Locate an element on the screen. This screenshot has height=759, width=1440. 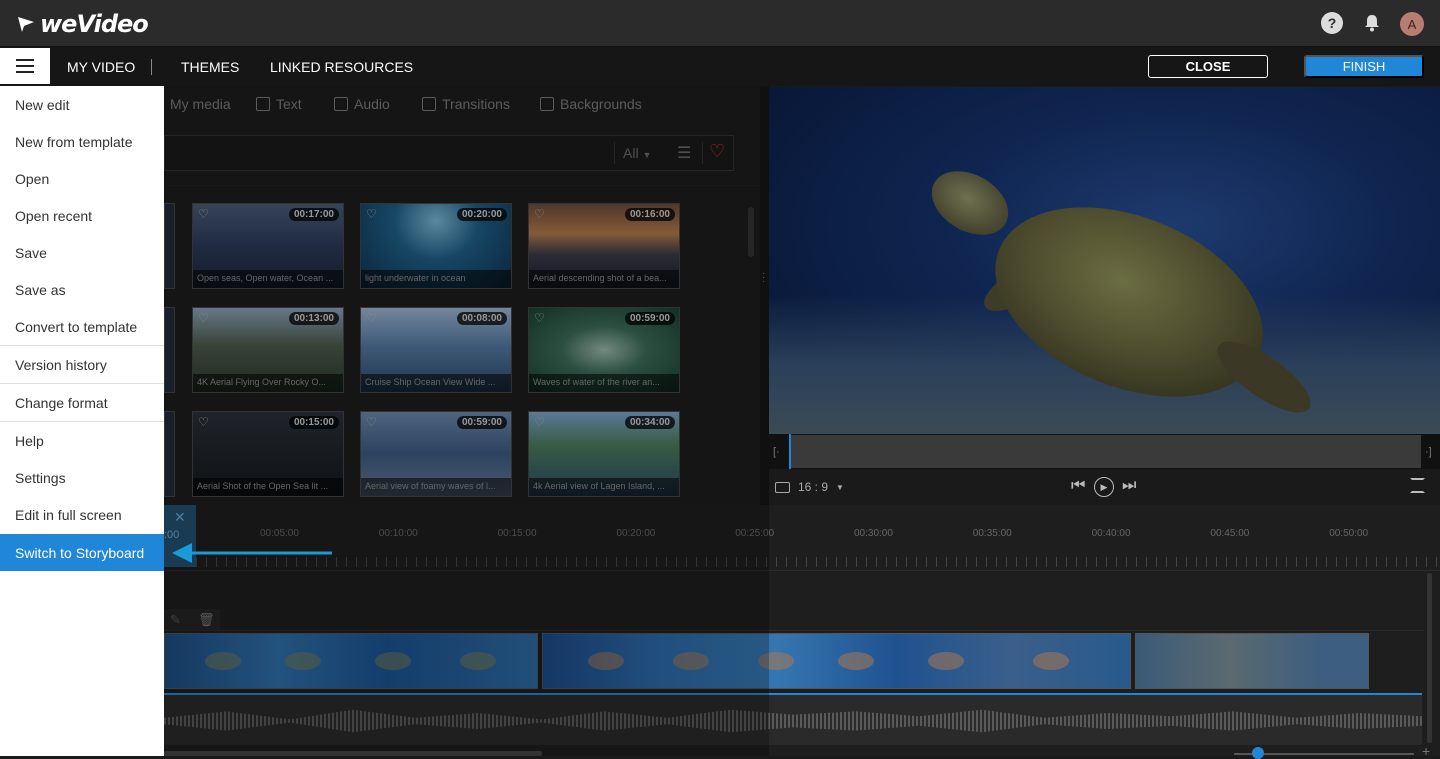
video-clip is located at coordinates (1252, 661).